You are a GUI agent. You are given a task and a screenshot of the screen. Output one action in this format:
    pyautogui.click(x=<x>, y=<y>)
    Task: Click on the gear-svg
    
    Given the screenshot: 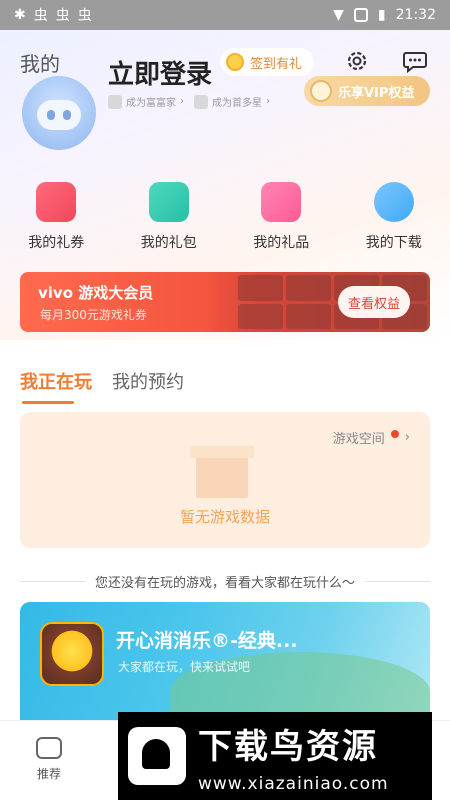 What is the action you would take?
    pyautogui.click(x=357, y=61)
    